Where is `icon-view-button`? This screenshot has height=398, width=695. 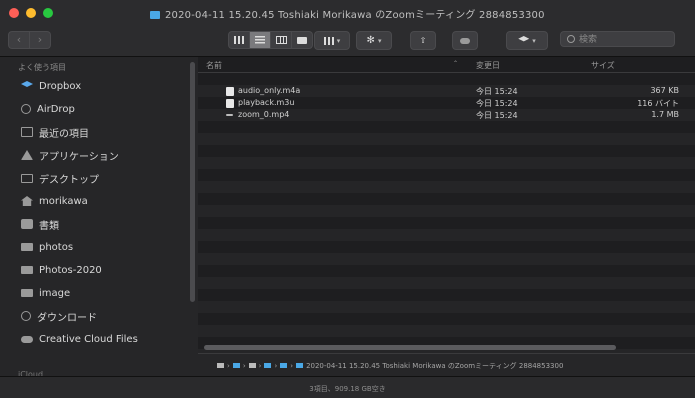 icon-view-button is located at coordinates (239, 40).